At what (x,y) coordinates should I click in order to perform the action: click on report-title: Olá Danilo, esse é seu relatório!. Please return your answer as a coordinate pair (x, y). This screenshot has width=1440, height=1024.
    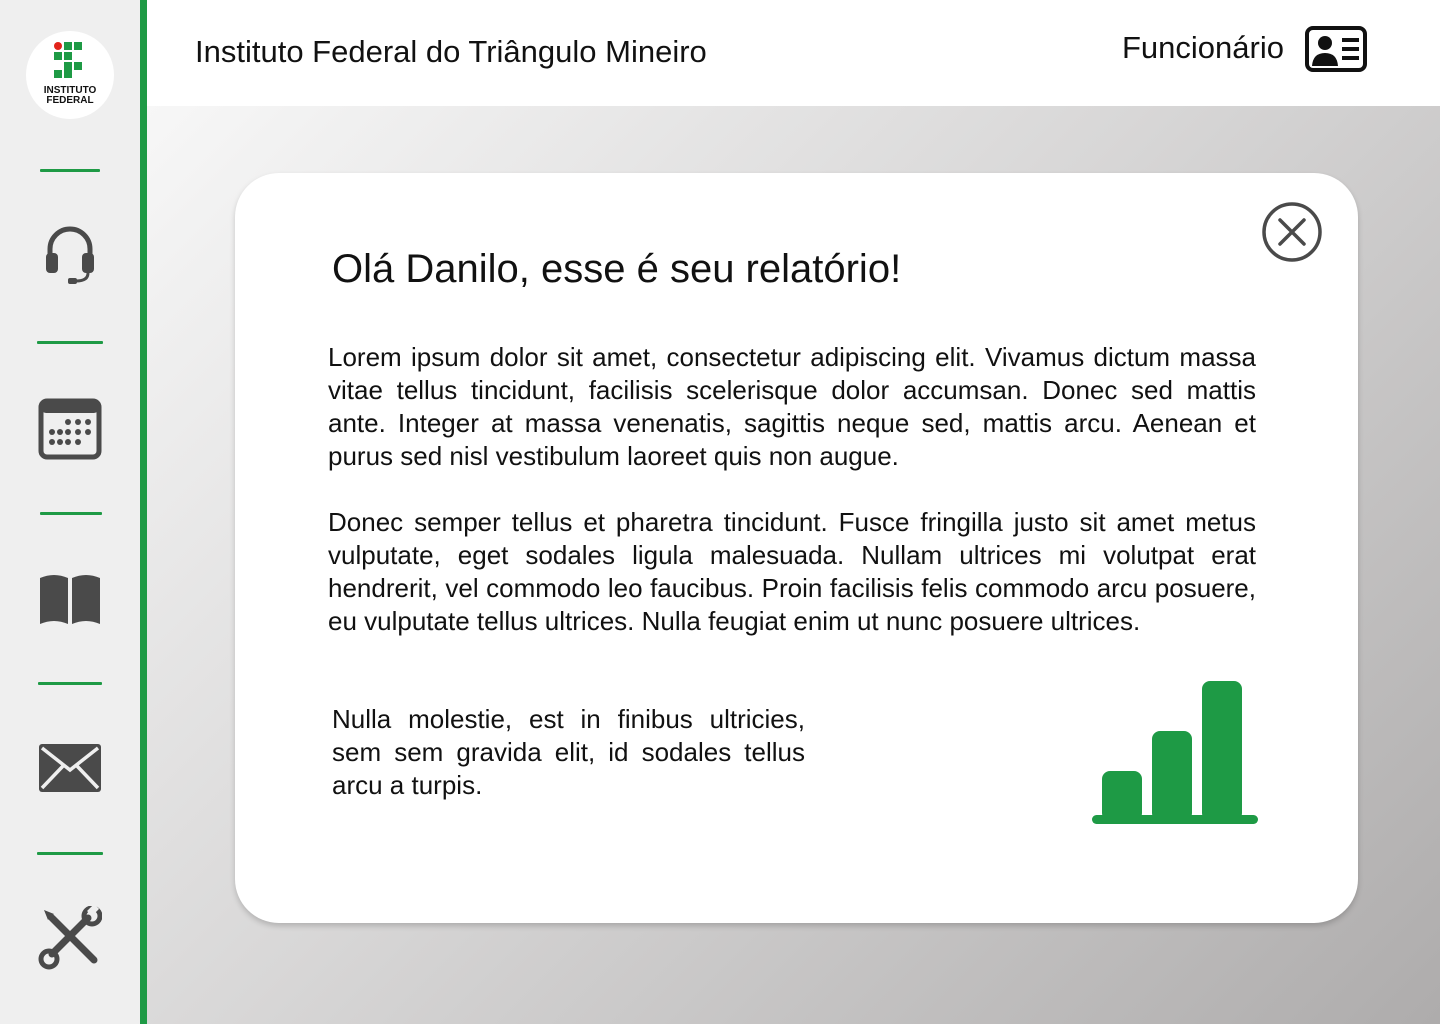
    Looking at the image, I should click on (617, 269).